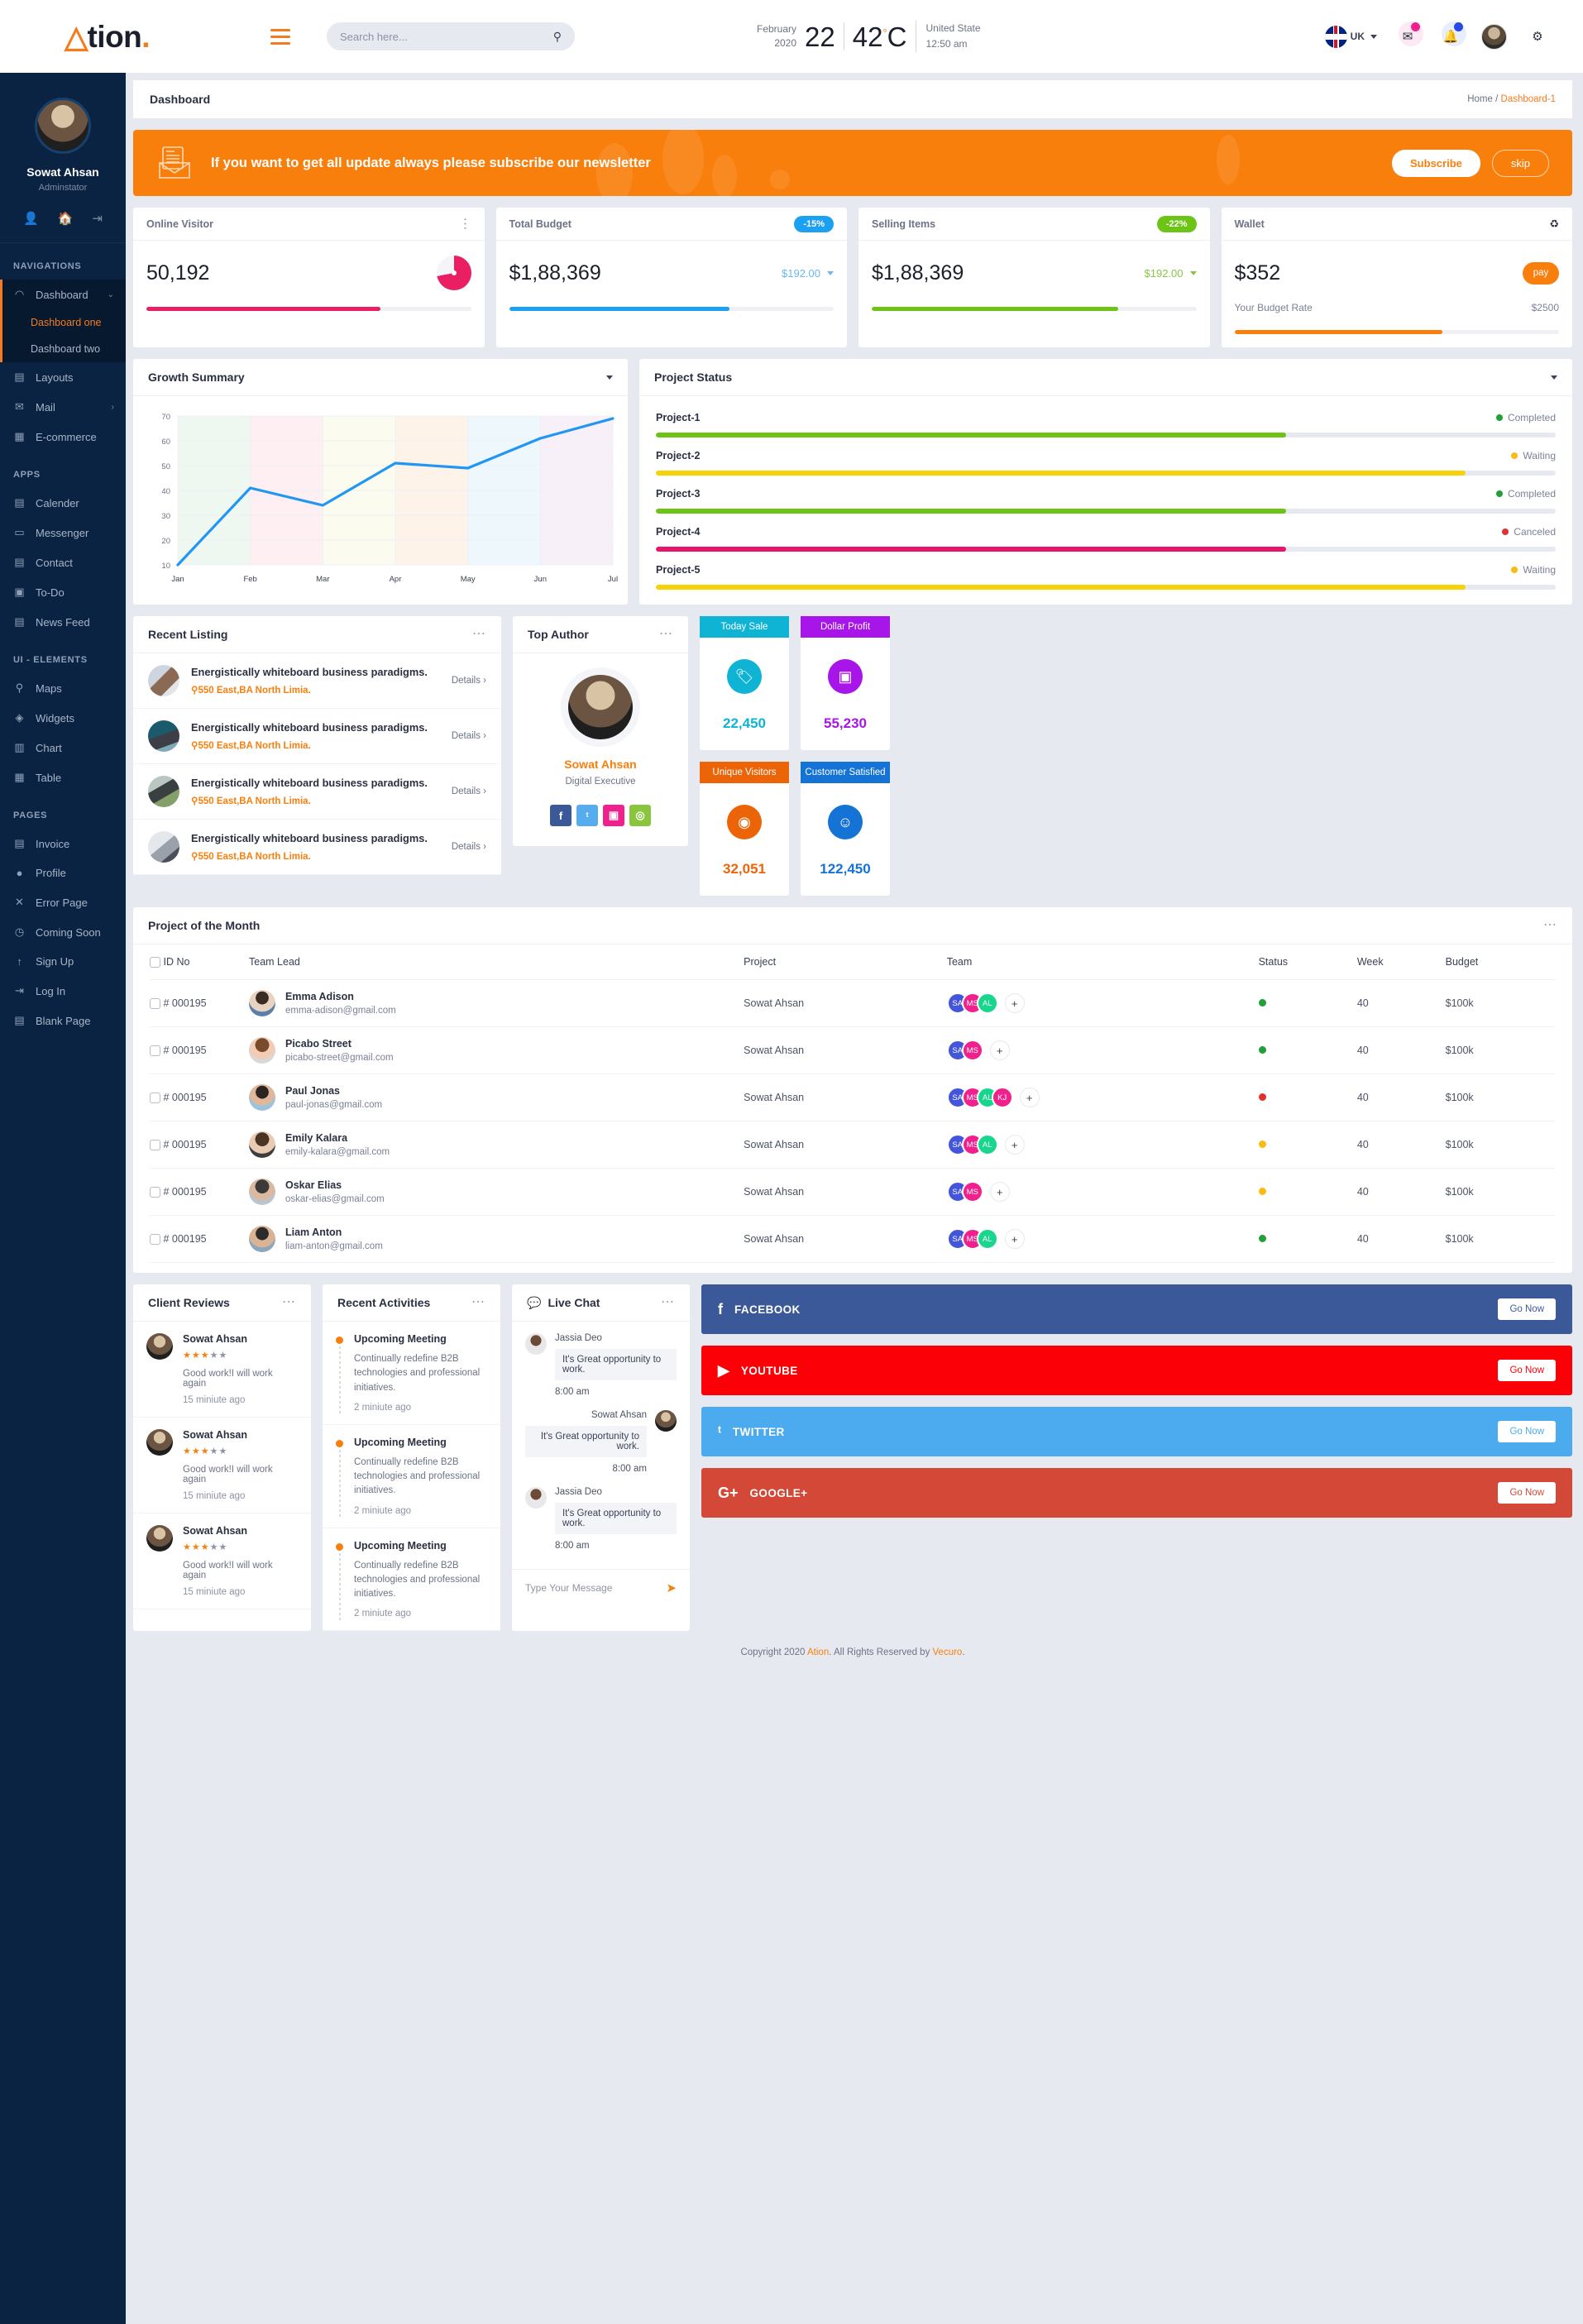 This screenshot has height=2324, width=1583. What do you see at coordinates (63, 843) in the screenshot?
I see `sidebar-item-invoice: ▤ Invoice` at bounding box center [63, 843].